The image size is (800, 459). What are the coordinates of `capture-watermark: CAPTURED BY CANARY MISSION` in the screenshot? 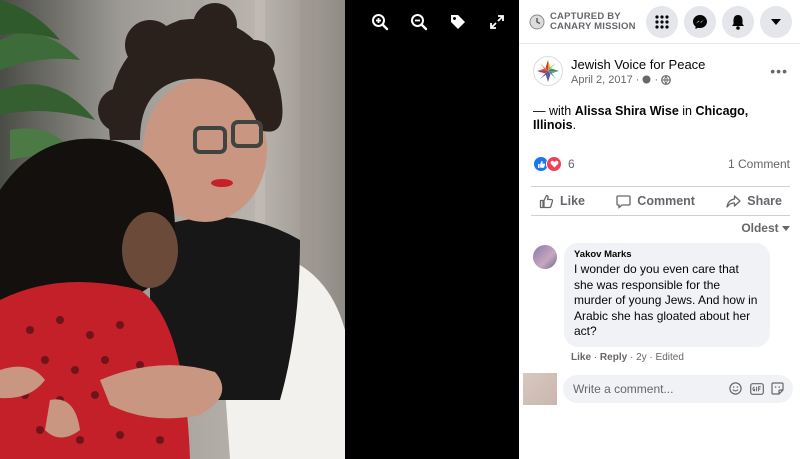 It's located at (582, 21).